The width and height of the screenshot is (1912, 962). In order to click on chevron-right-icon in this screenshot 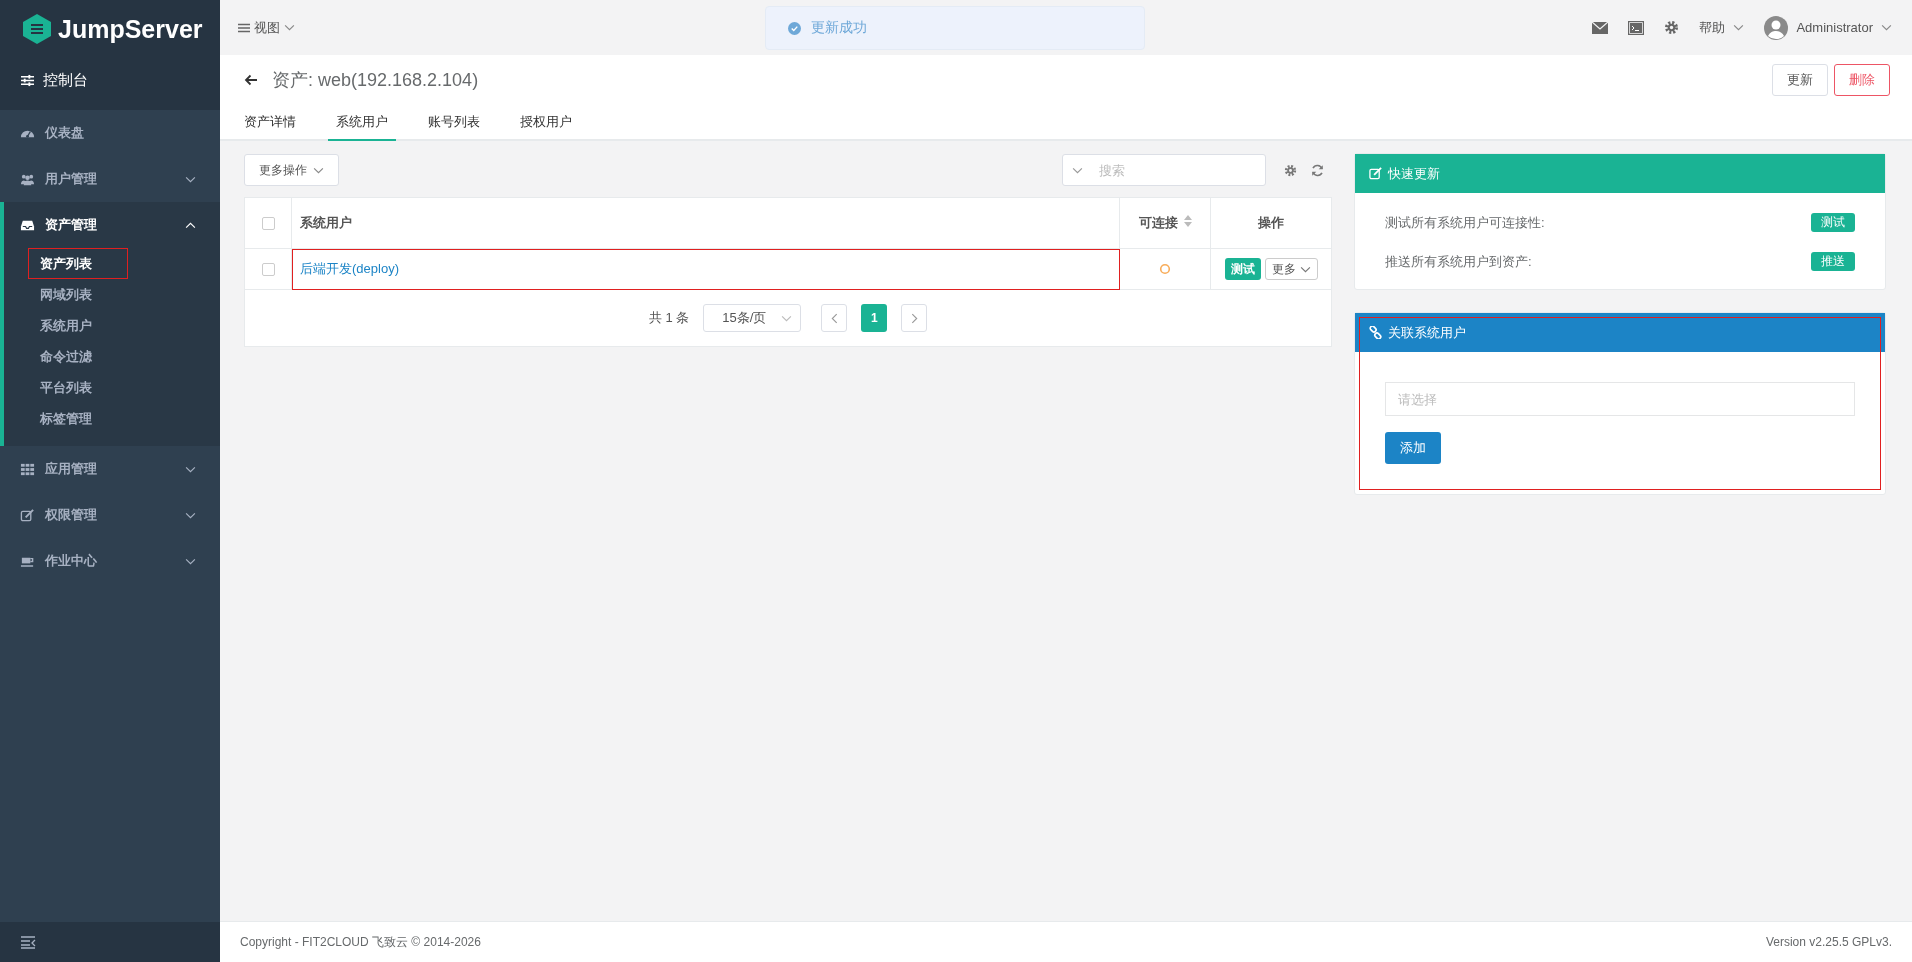, I will do `click(914, 318)`.